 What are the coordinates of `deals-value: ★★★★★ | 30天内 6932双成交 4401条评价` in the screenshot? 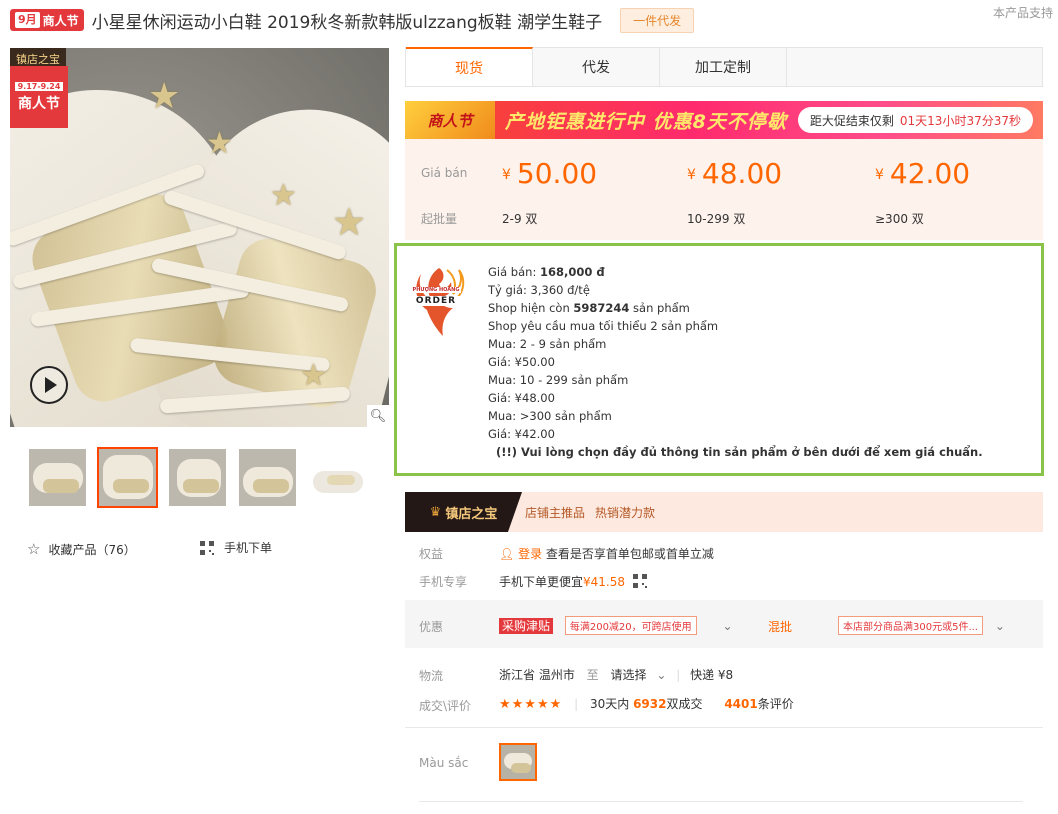 It's located at (646, 704).